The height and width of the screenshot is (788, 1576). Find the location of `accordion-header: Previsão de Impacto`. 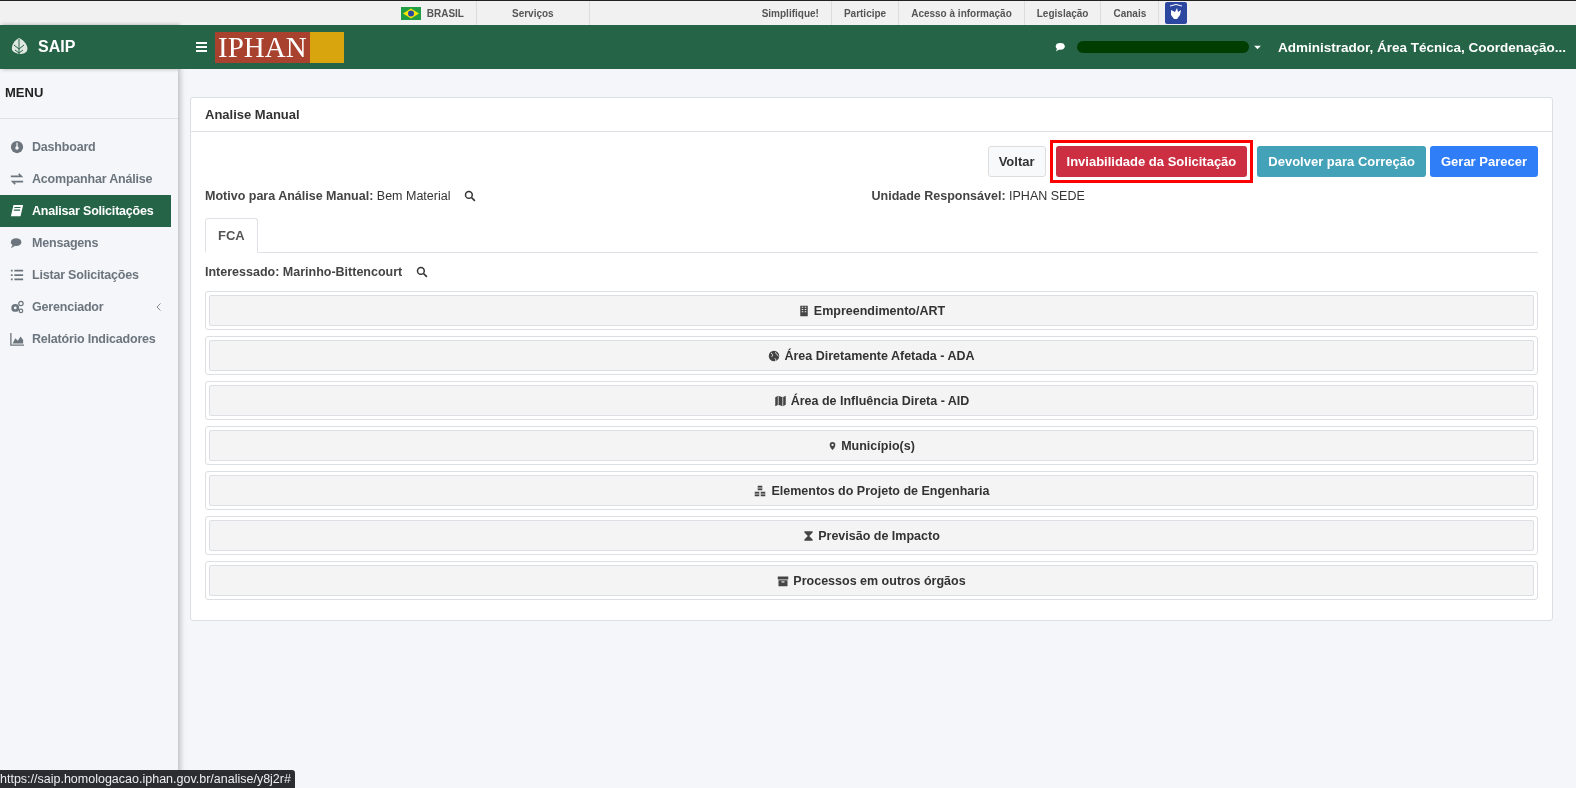

accordion-header: Previsão de Impacto is located at coordinates (871, 535).